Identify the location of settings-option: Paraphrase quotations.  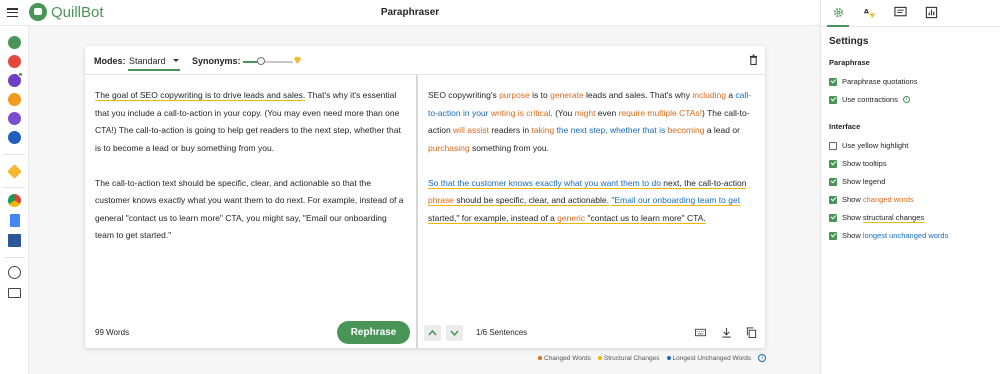
(873, 81).